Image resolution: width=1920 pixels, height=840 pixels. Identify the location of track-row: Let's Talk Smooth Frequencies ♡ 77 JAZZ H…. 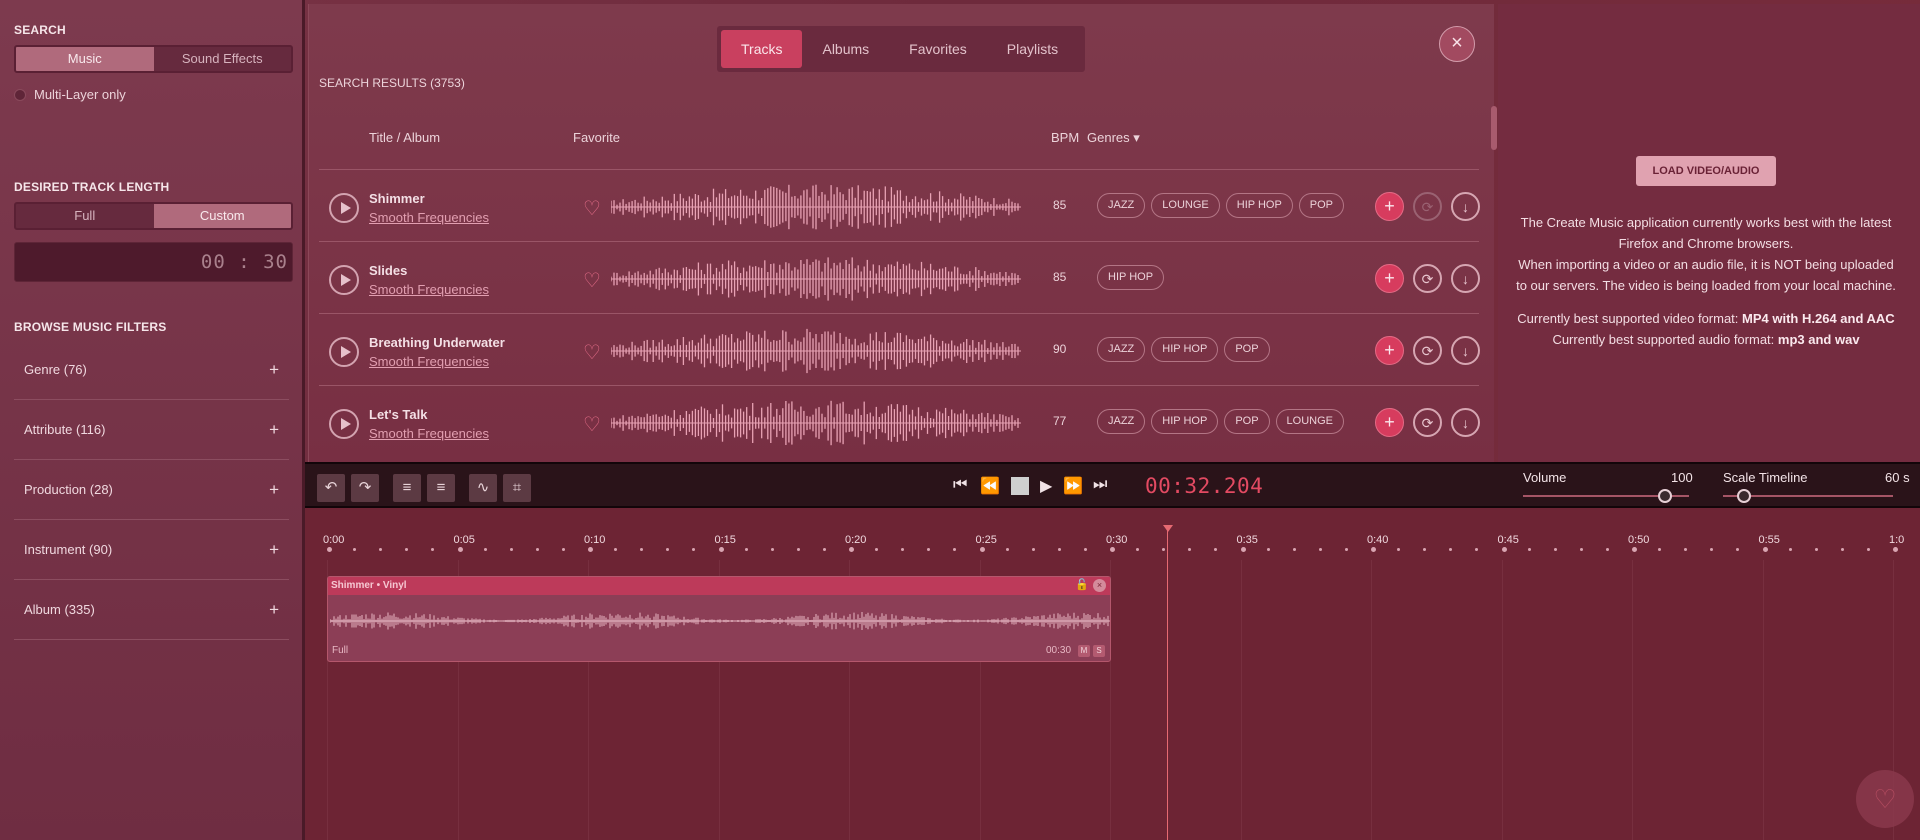
(899, 421).